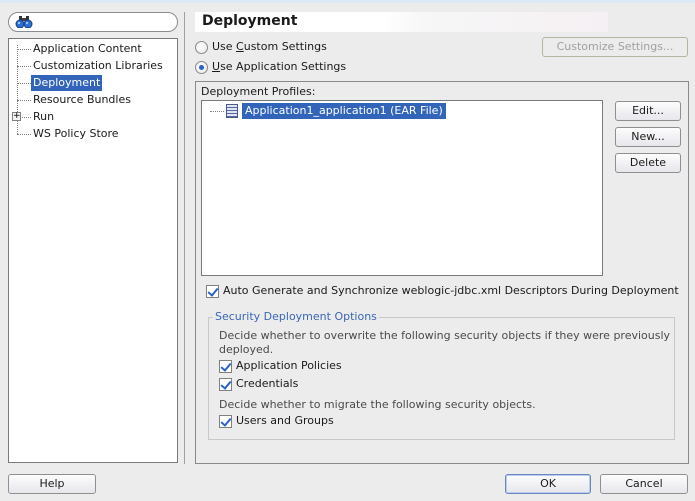 This screenshot has height=501, width=695. Describe the element at coordinates (103, 22) in the screenshot. I see `search-input` at that location.